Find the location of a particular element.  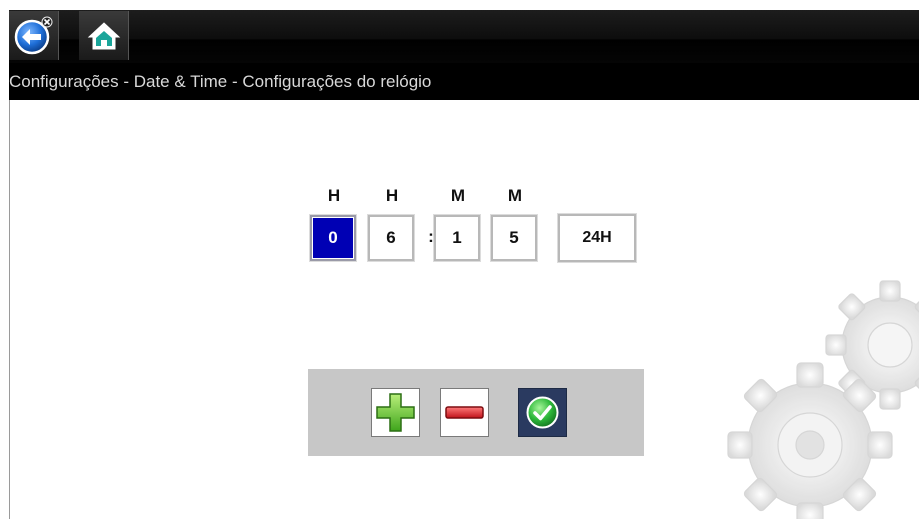

minute-ones-digit: 5 is located at coordinates (514, 238).